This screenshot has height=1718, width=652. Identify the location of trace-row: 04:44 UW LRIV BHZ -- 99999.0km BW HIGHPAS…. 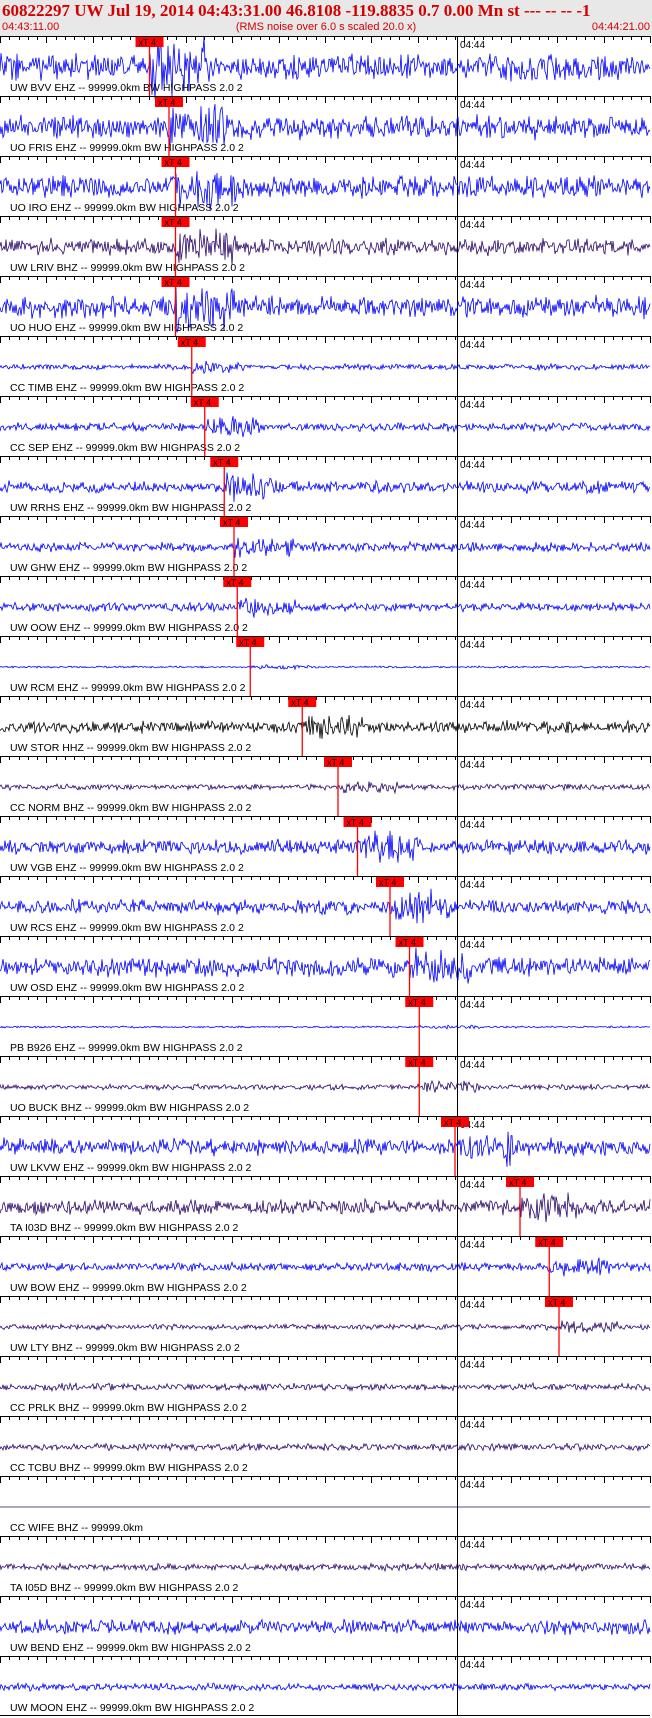
(325, 246).